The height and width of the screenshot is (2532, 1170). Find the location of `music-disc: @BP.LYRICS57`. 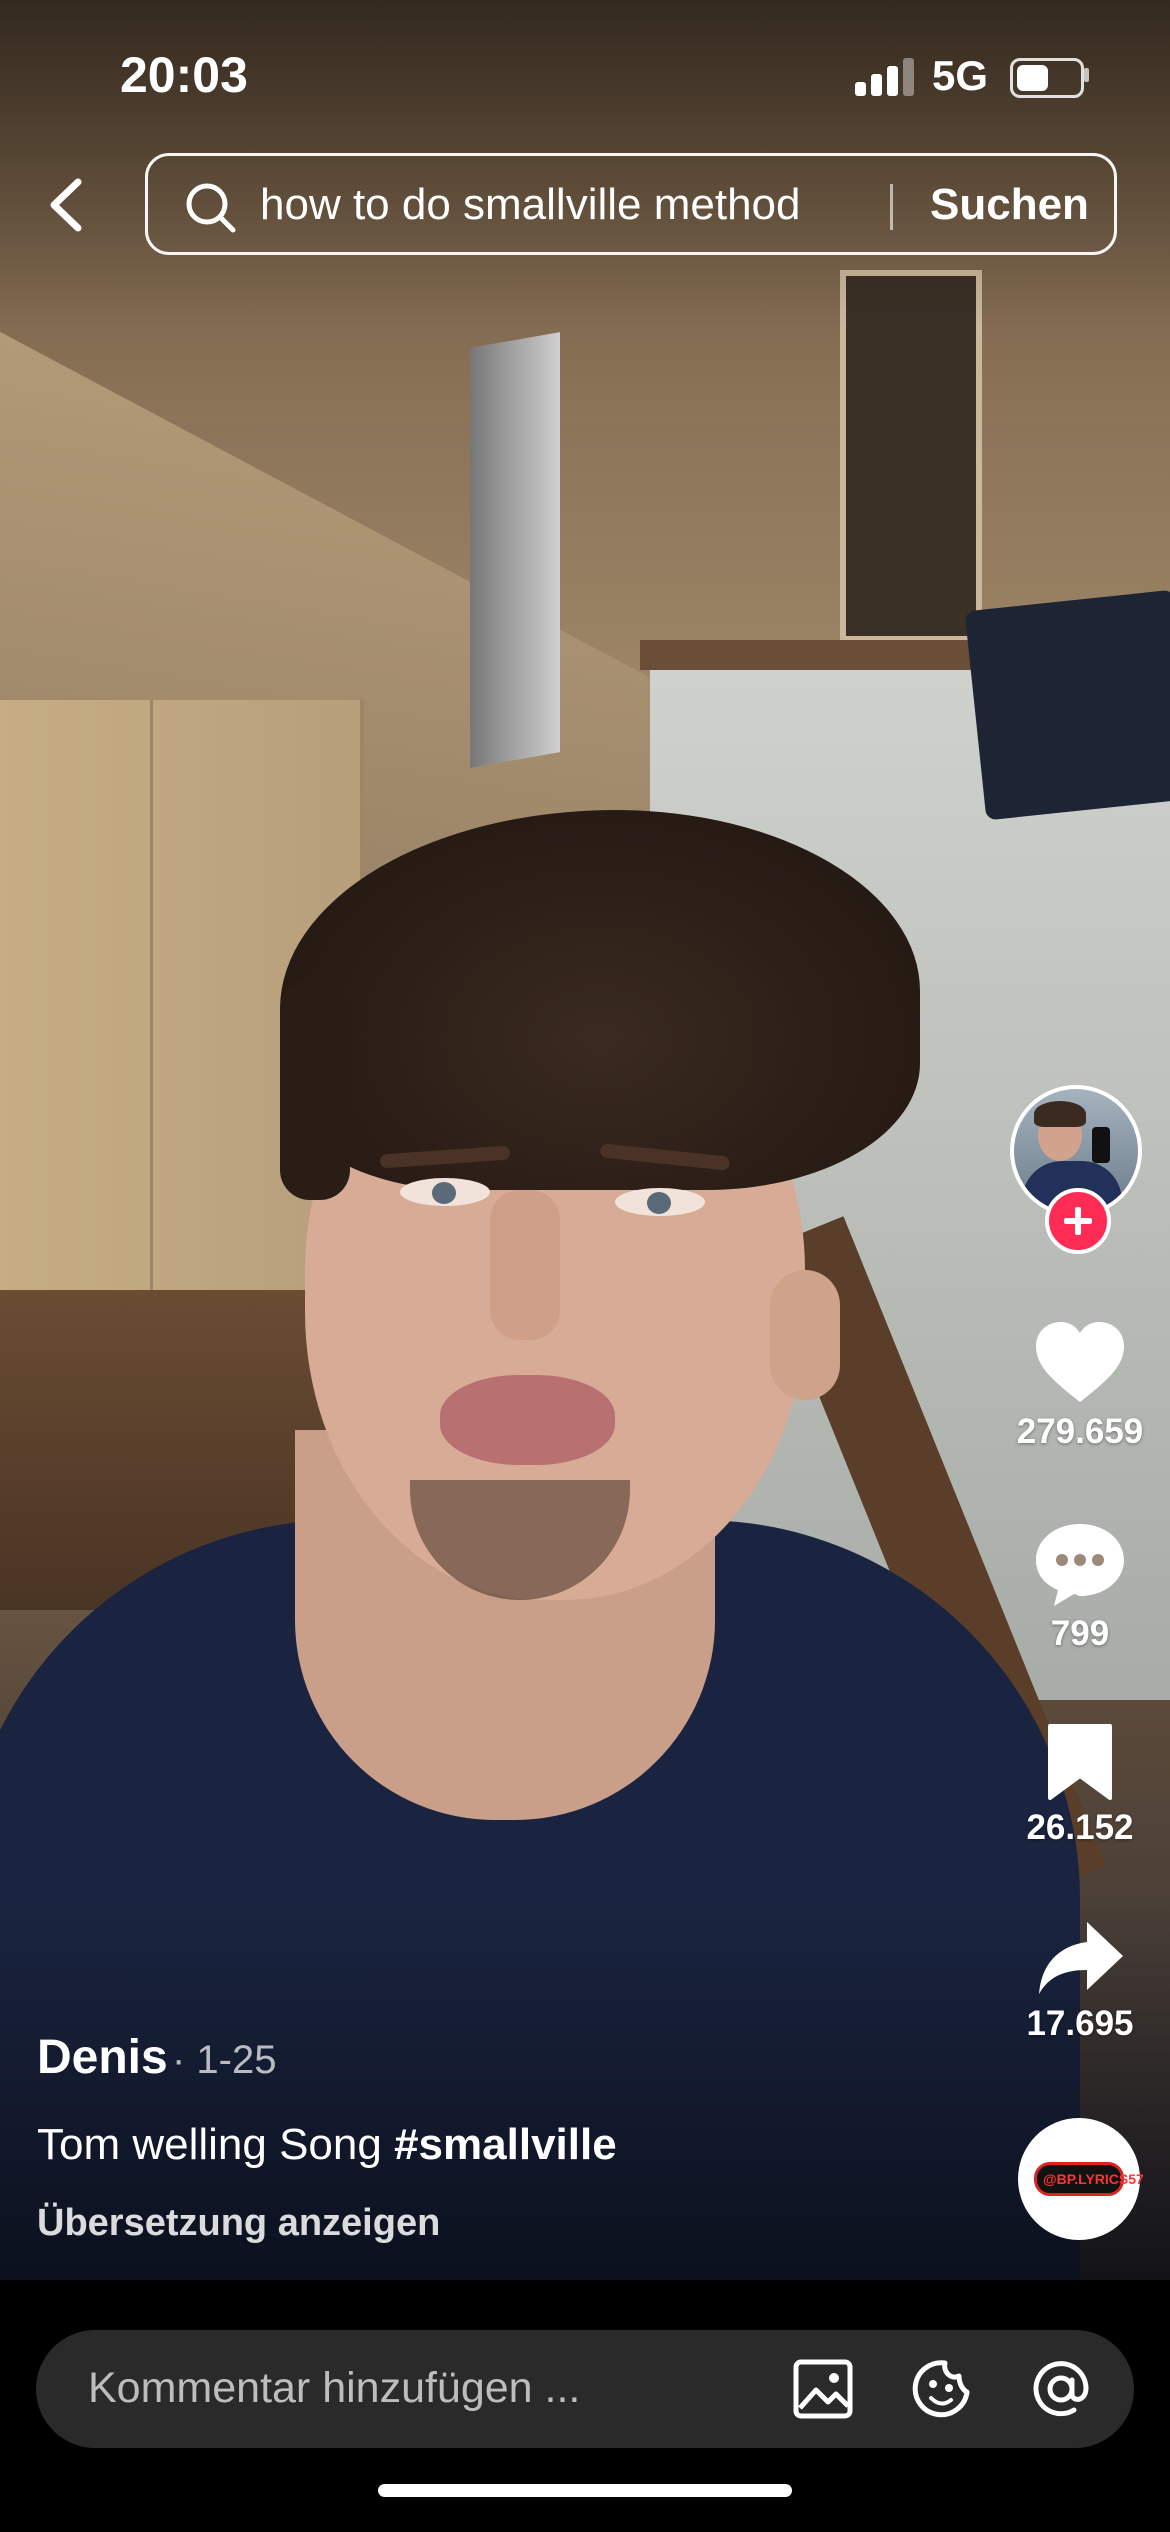

music-disc: @BP.LYRICS57 is located at coordinates (1081, 2179).